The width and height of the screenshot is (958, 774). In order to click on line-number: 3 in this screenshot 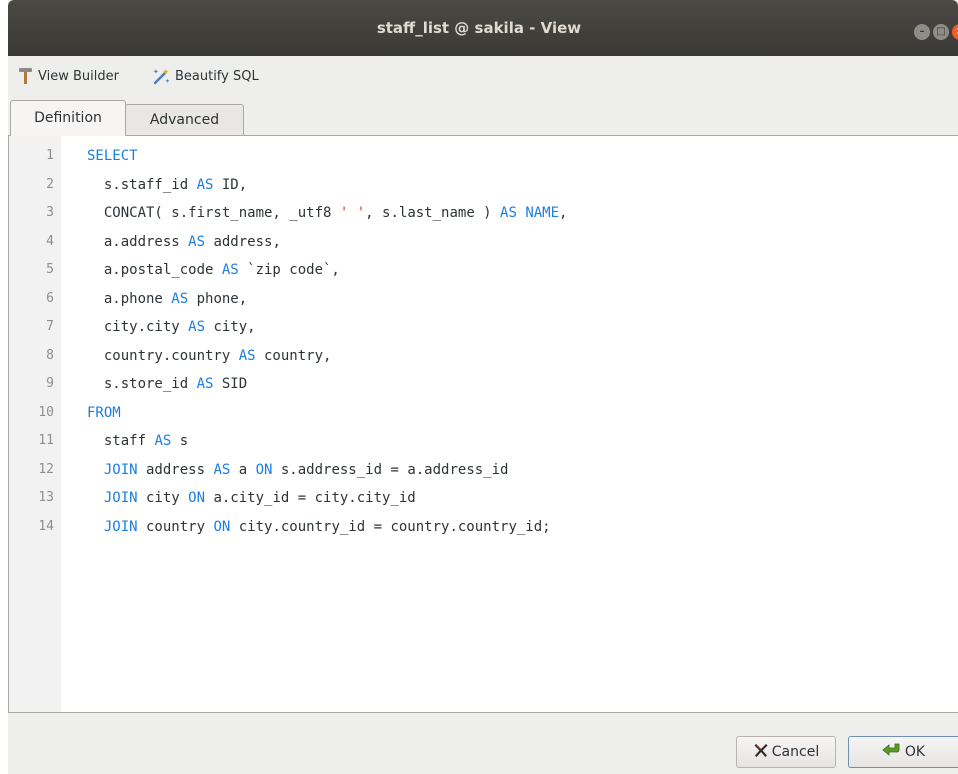, I will do `click(50, 212)`.